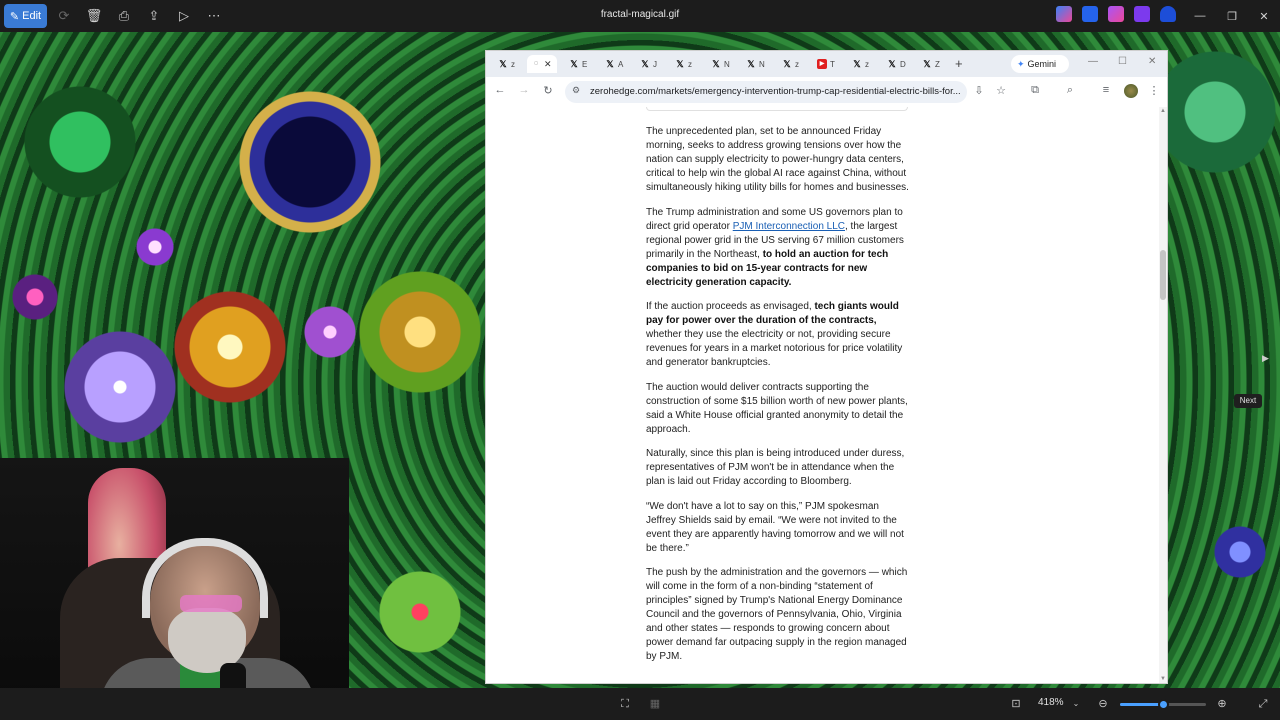  Describe the element at coordinates (14, 16) in the screenshot. I see `edit-icon: ✎` at that location.